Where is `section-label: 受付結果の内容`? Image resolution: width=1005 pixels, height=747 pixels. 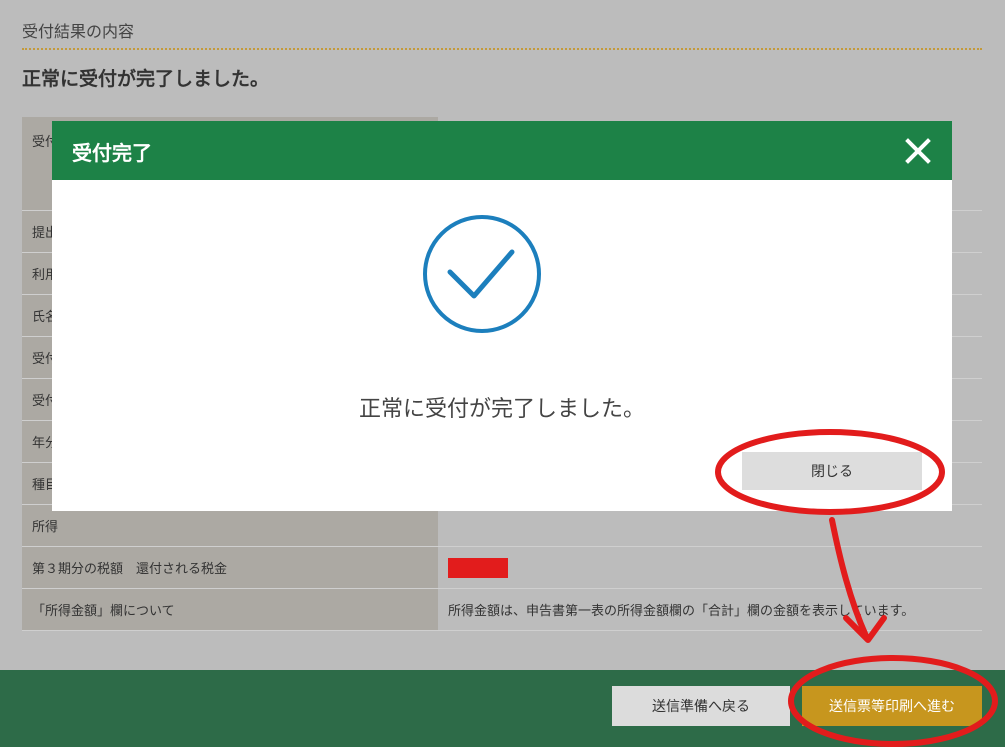
section-label: 受付結果の内容 is located at coordinates (78, 31).